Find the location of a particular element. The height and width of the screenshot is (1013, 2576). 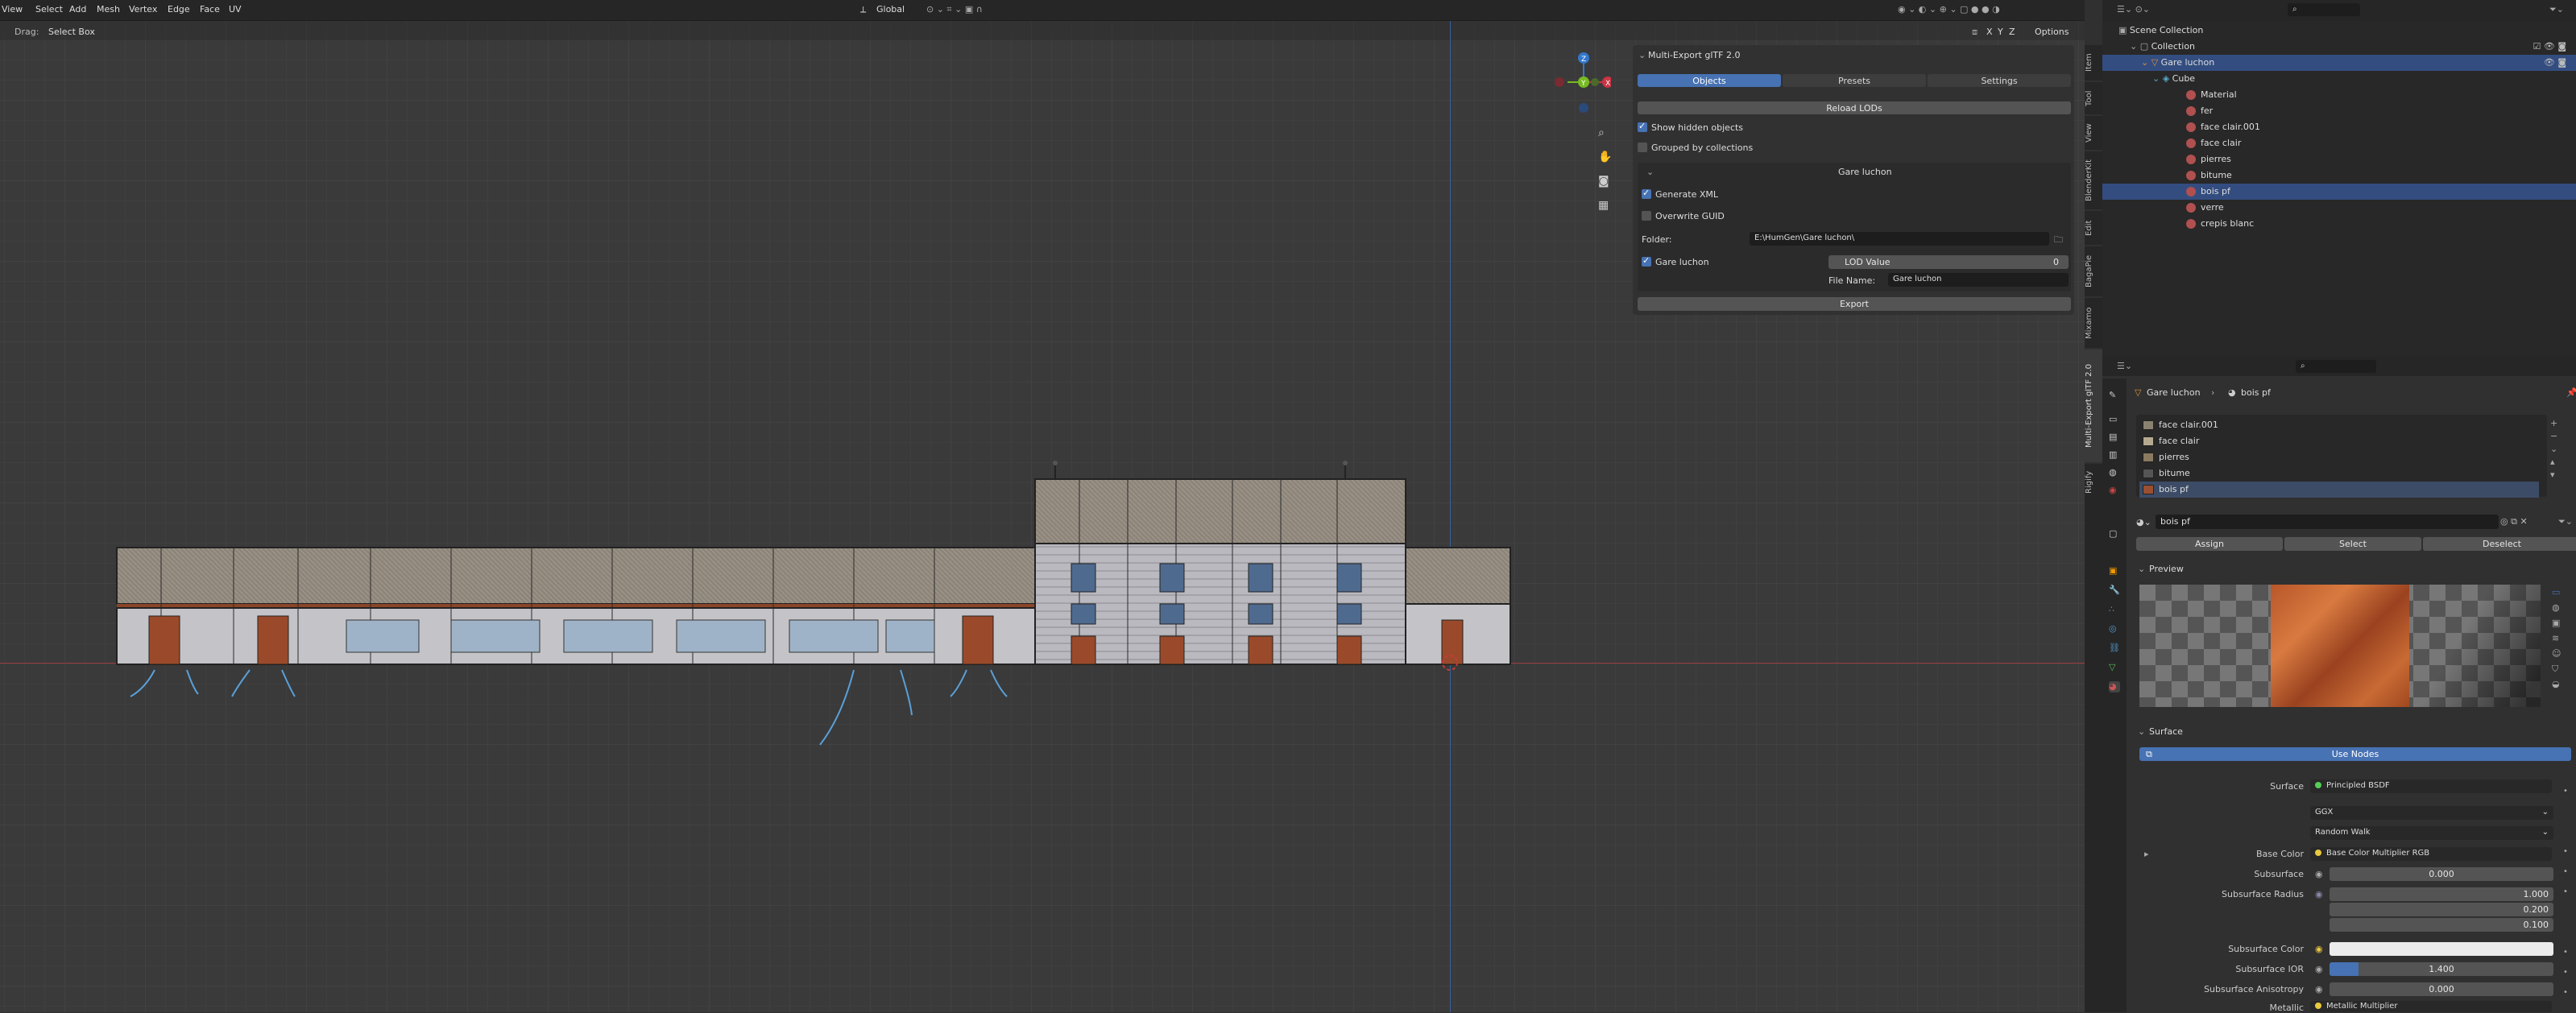

constraints-icon: ⛓ is located at coordinates (2114, 648).